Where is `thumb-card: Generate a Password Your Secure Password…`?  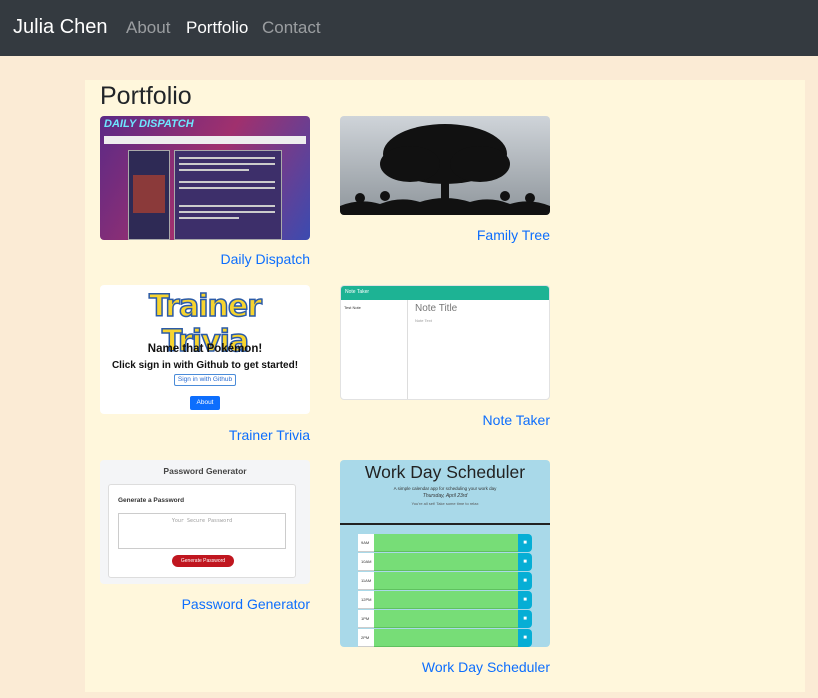
thumb-card: Generate a Password Your Secure Password… is located at coordinates (202, 531).